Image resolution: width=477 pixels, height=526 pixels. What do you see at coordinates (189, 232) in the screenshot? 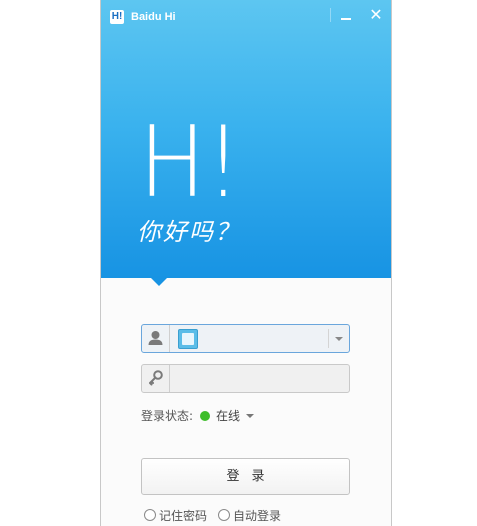
I see `hero-greeting: 你好吗？` at bounding box center [189, 232].